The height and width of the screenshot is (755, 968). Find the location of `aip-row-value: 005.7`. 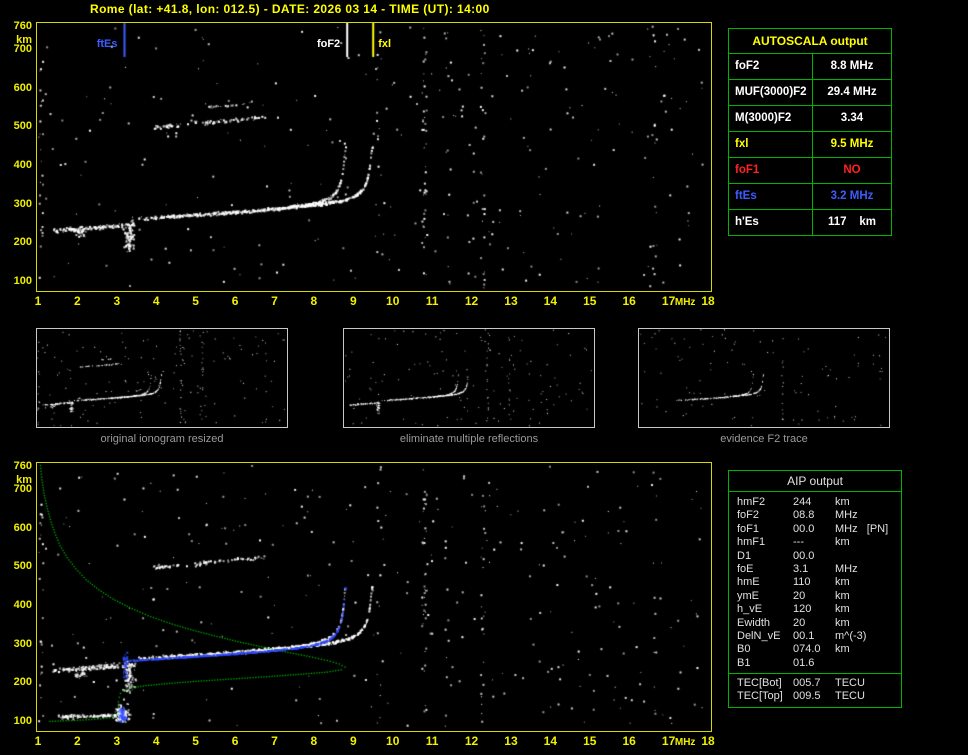

aip-row-value: 005.7 is located at coordinates (807, 683).